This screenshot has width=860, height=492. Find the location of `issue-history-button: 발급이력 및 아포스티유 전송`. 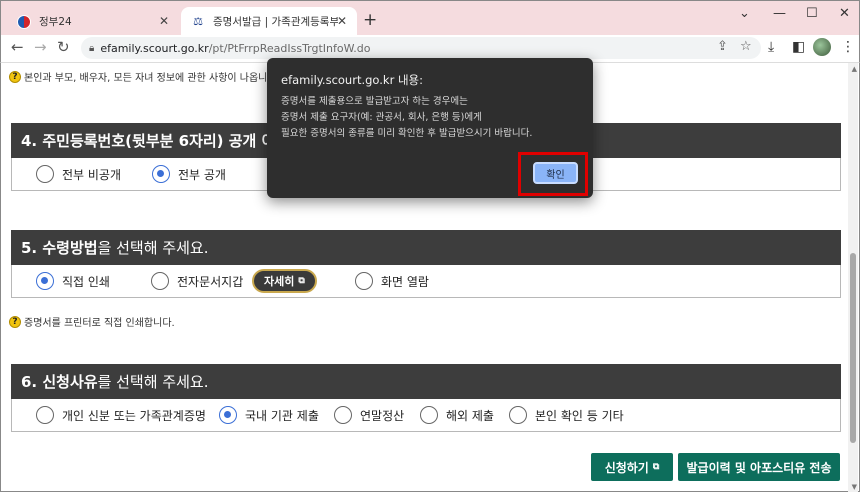

issue-history-button: 발급이력 및 아포스티유 전송 is located at coordinates (759, 467).